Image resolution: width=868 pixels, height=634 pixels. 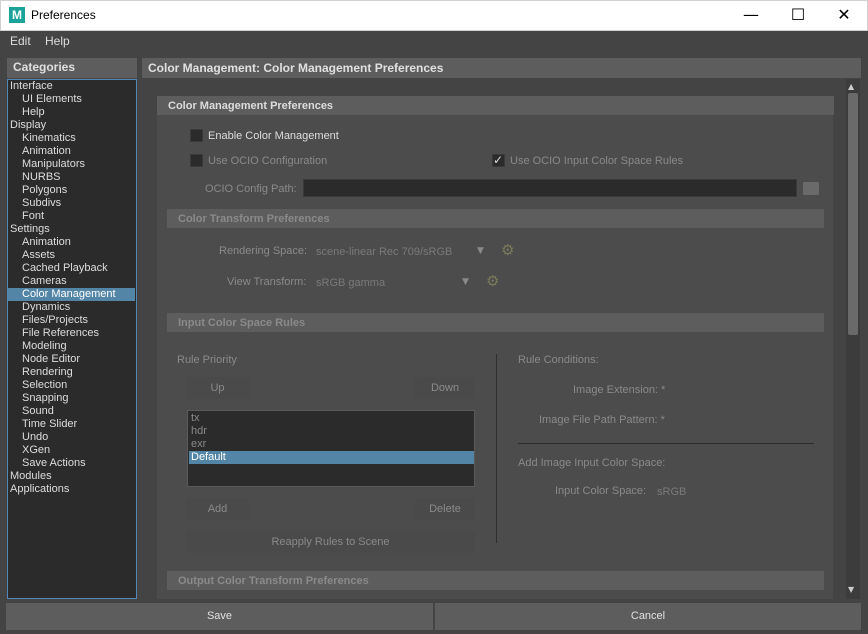 I want to click on enable-color-management-label: Enable Color Management, so click(x=273, y=136).